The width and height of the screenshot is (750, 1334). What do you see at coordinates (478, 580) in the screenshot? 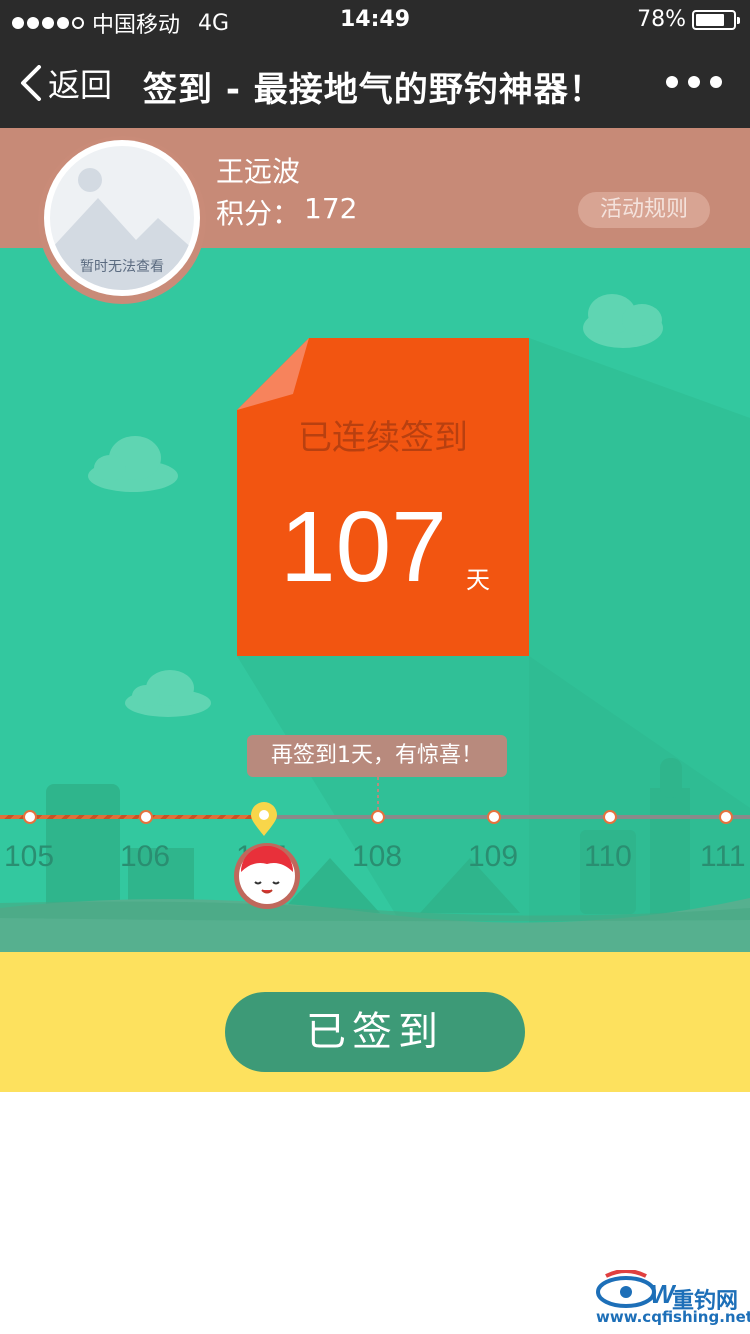
I see `streak-unit: 天` at bounding box center [478, 580].